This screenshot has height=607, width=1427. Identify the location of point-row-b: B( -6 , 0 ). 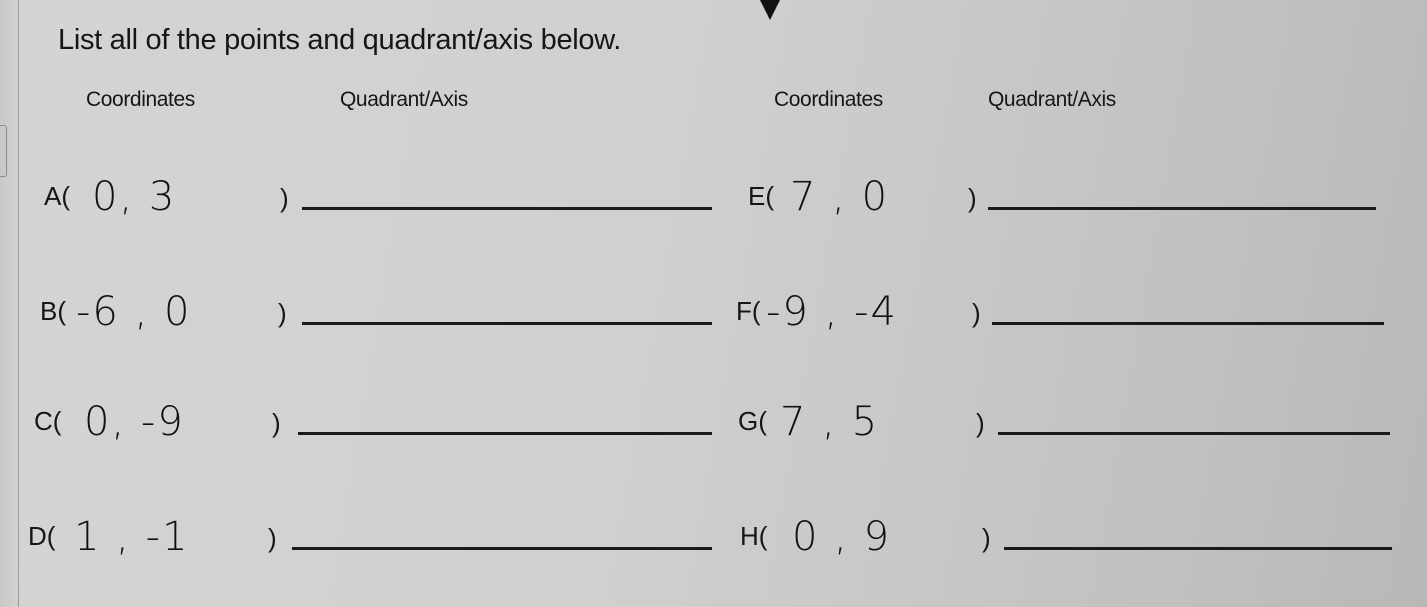
(356, 315).